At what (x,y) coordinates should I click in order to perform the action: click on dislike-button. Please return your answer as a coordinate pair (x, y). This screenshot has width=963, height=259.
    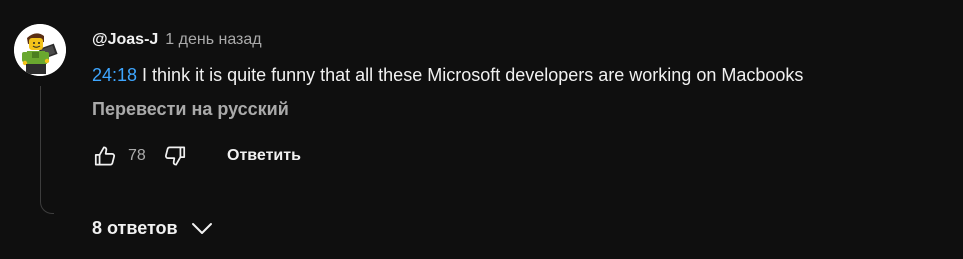
    Looking at the image, I should click on (175, 156).